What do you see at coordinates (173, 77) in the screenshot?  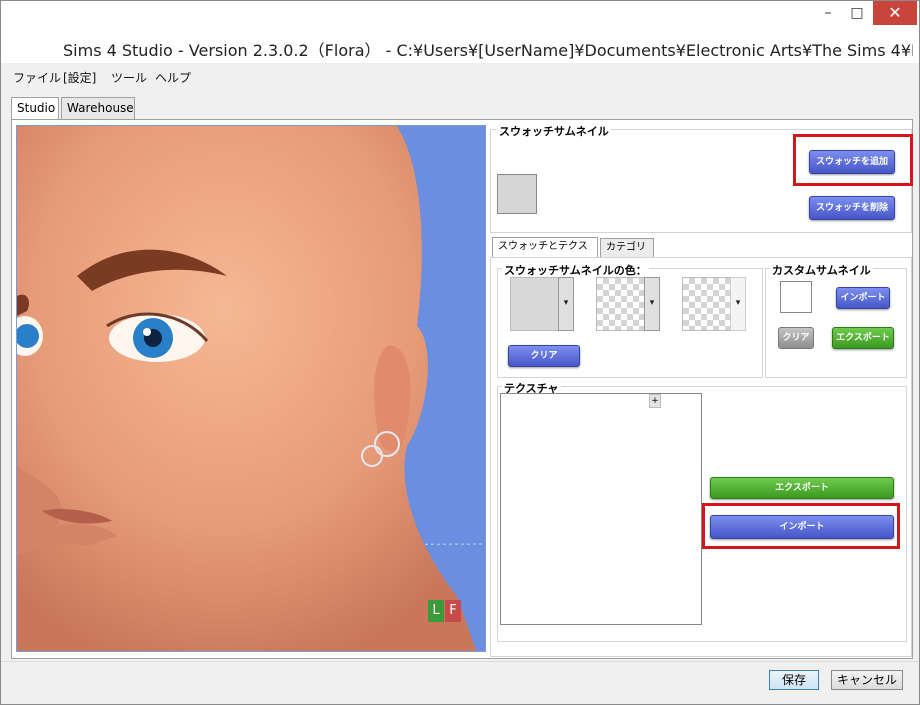 I see `menu-help: ヘルプ` at bounding box center [173, 77].